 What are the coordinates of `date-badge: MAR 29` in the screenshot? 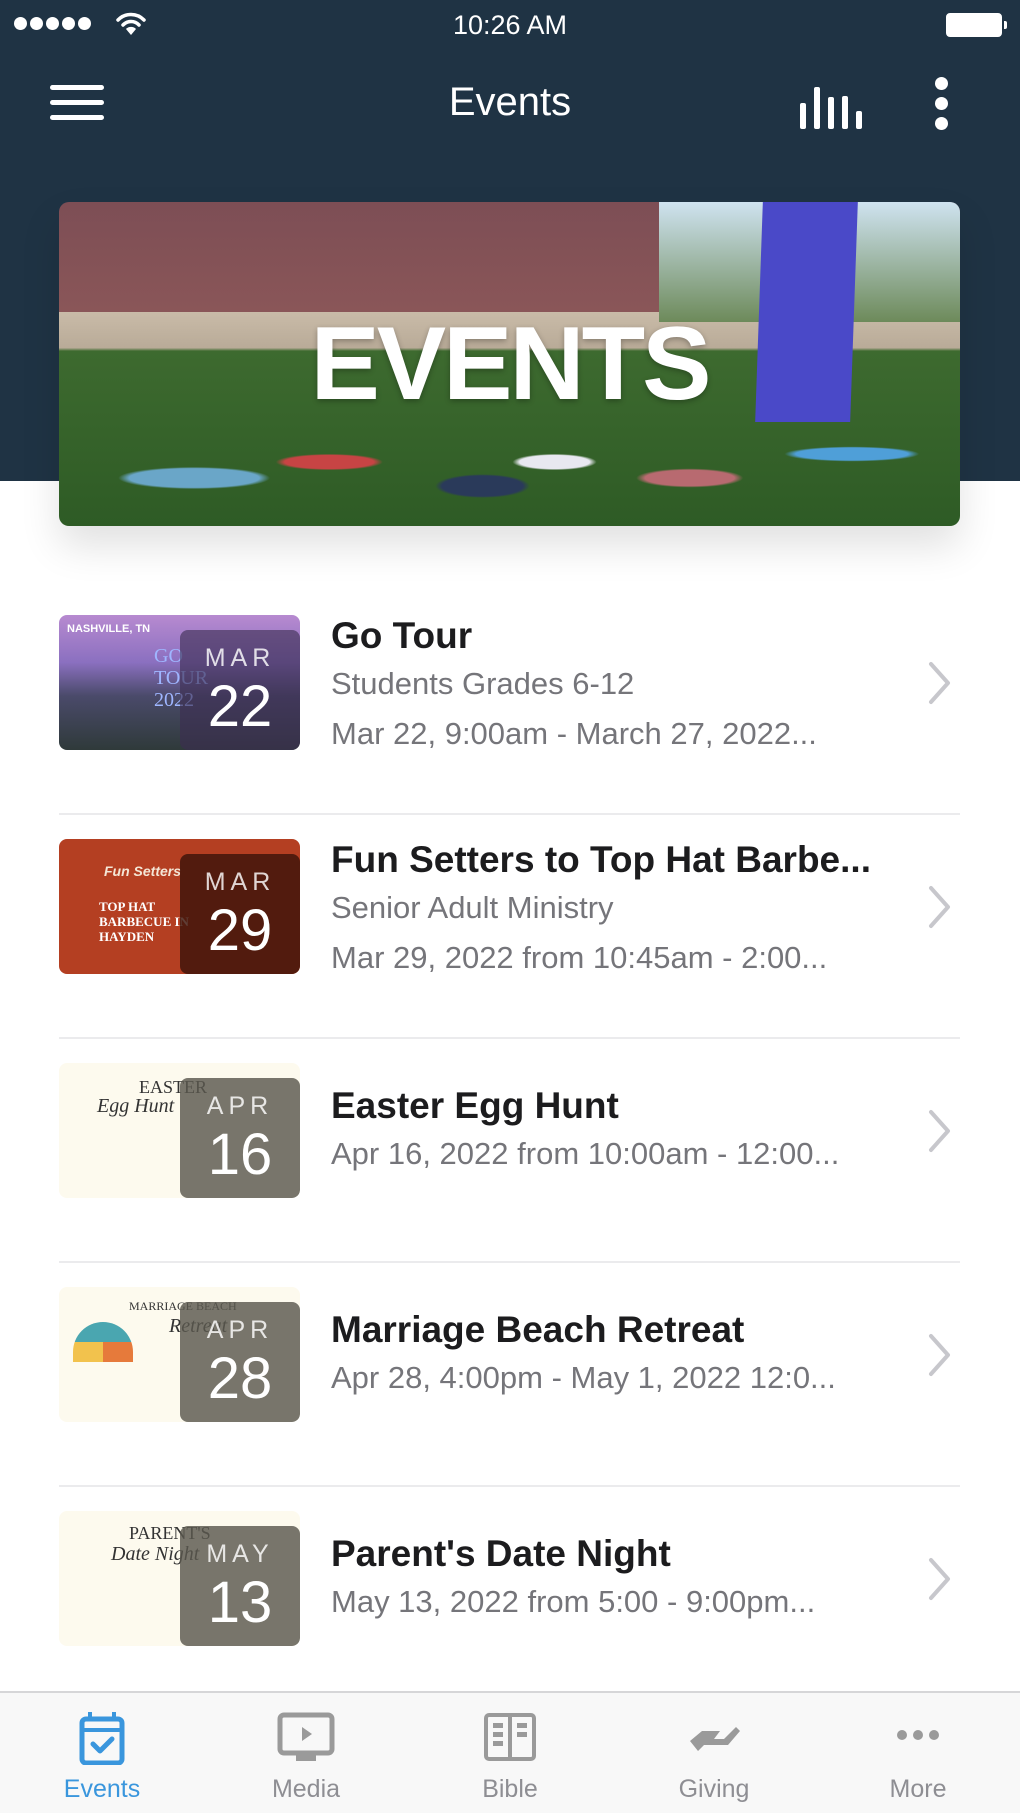 It's located at (240, 914).